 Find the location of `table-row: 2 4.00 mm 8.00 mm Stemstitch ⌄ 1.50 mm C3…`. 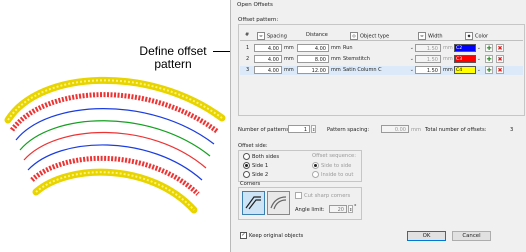

table-row: 2 4.00 mm 8.00 mm Stemstitch ⌄ 1.50 mm C3… is located at coordinates (381, 59).